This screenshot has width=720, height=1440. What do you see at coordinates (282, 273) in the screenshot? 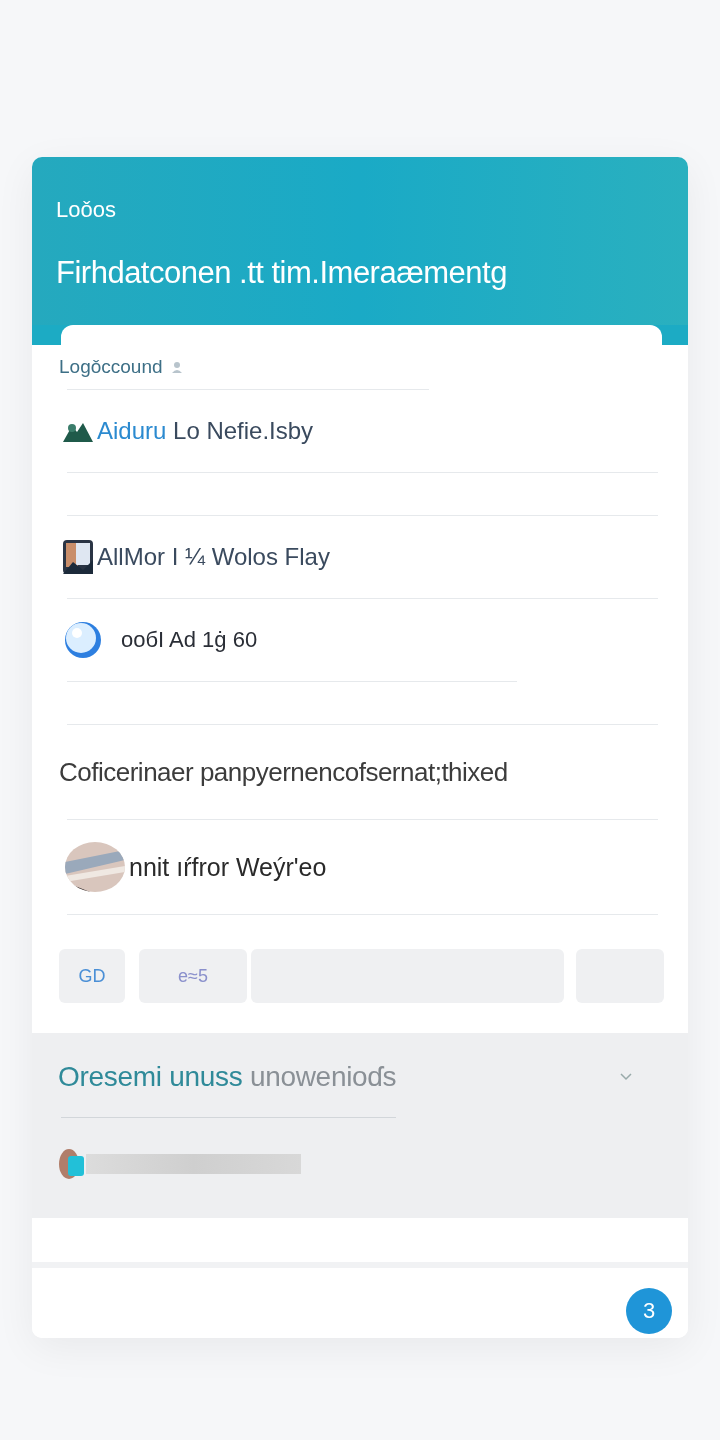
I see `header-title: Firhdatconen .tt tim.Imeraæmentg` at bounding box center [282, 273].